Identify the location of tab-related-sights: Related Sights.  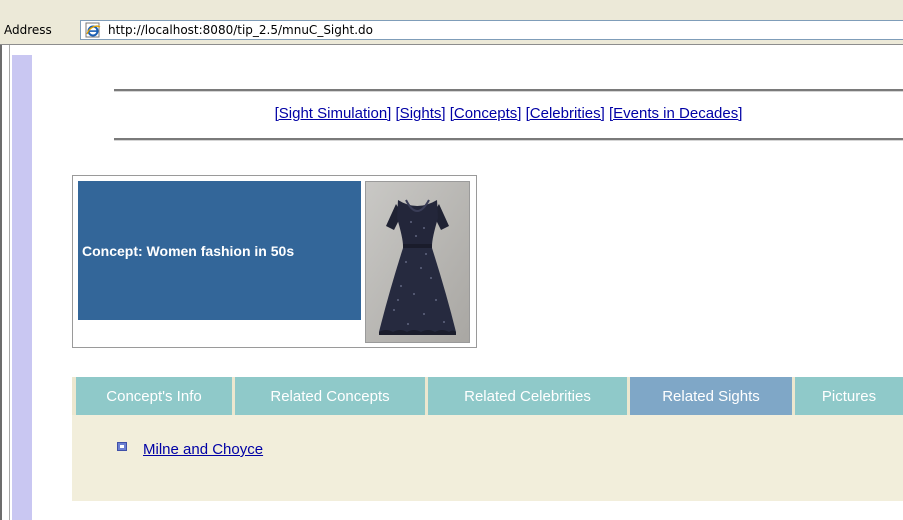
(711, 396).